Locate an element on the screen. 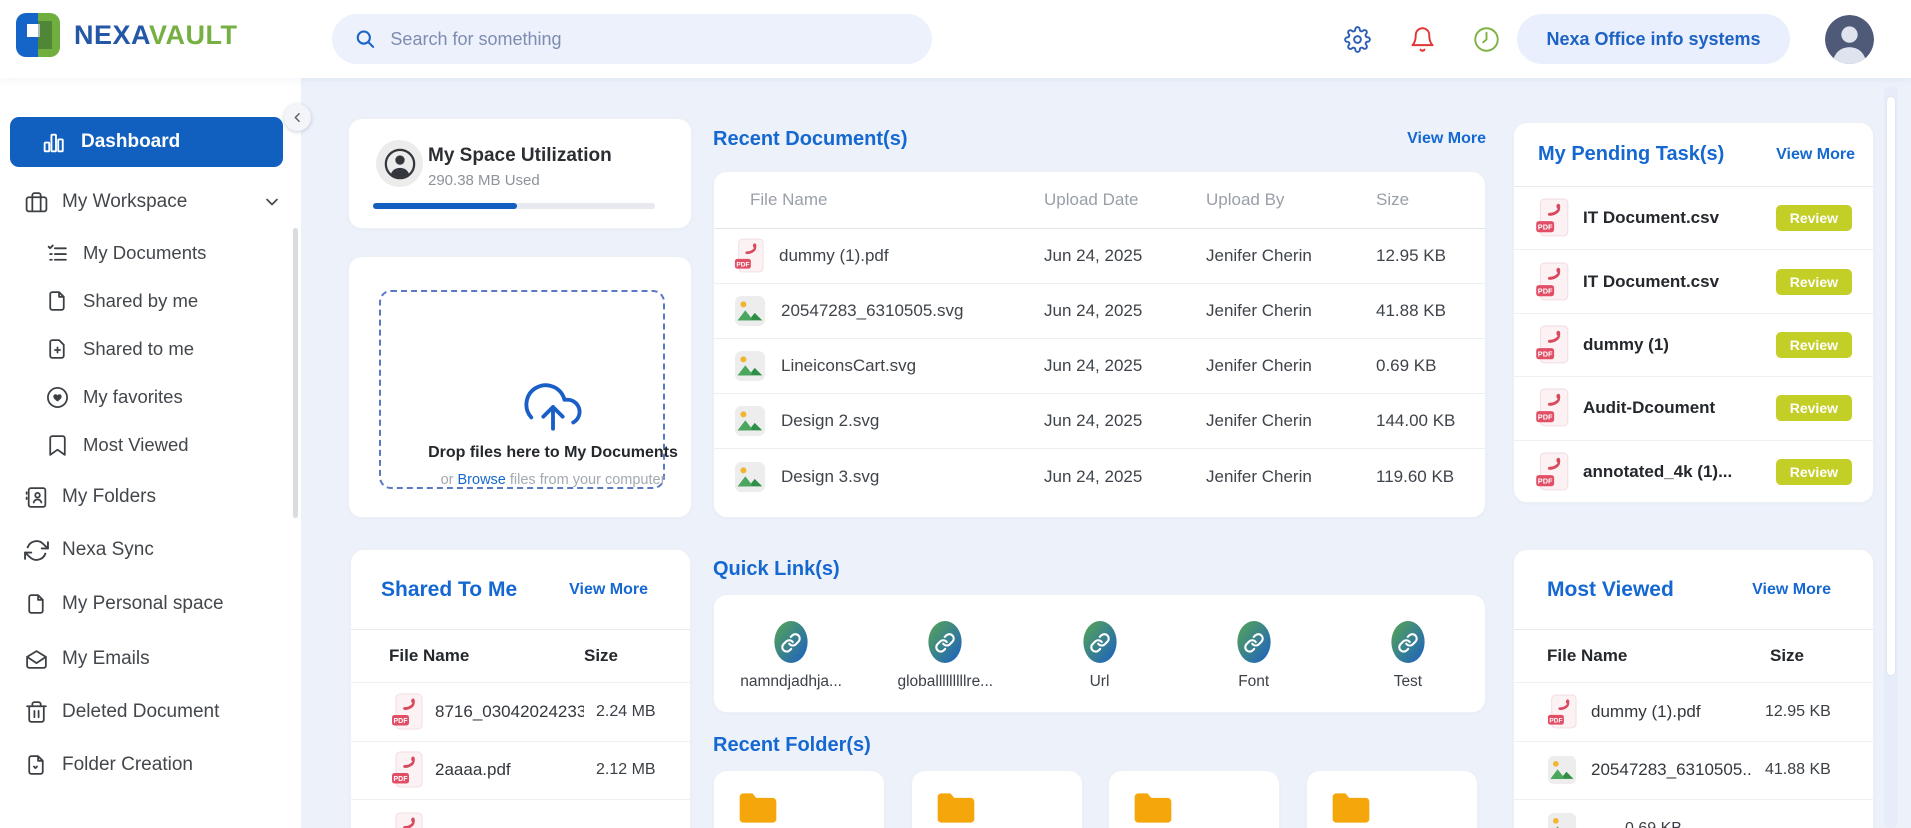 This screenshot has width=1911, height=828. user-circle-icon is located at coordinates (399, 163).